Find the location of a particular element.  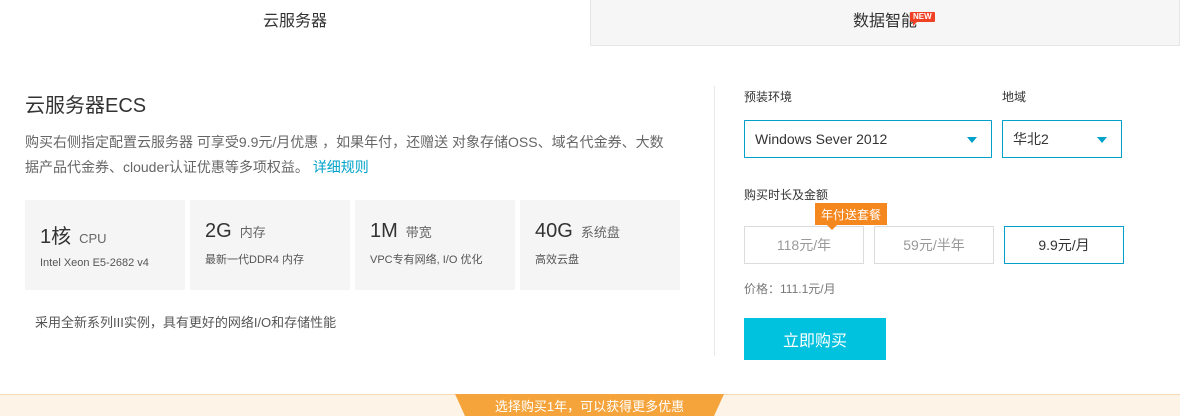

product-tabs: 云服务器 数据智能 NEW is located at coordinates (590, 23).